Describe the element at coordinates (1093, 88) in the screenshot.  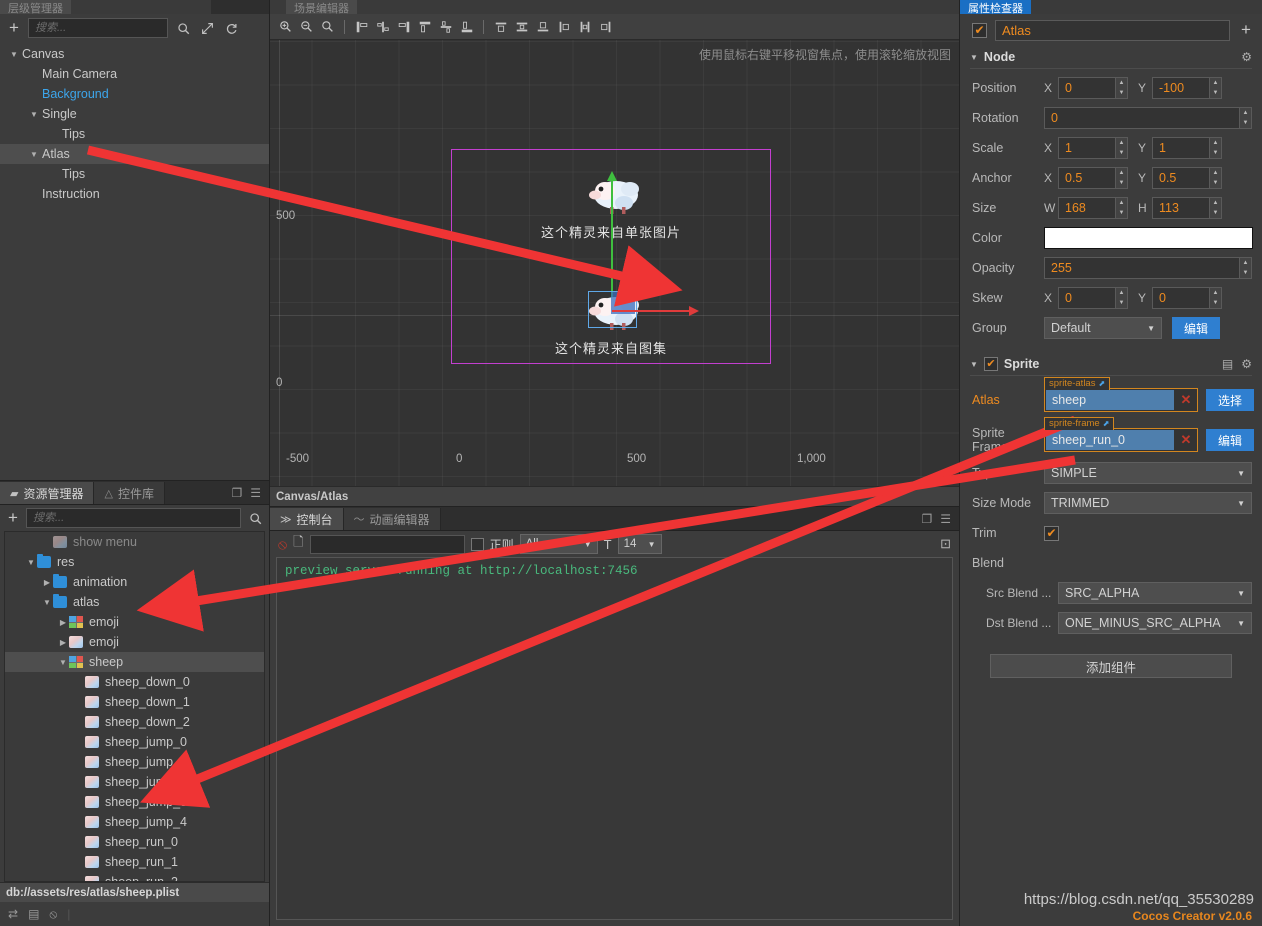
I see `position-x-input: 0 ▲ ▼` at that location.